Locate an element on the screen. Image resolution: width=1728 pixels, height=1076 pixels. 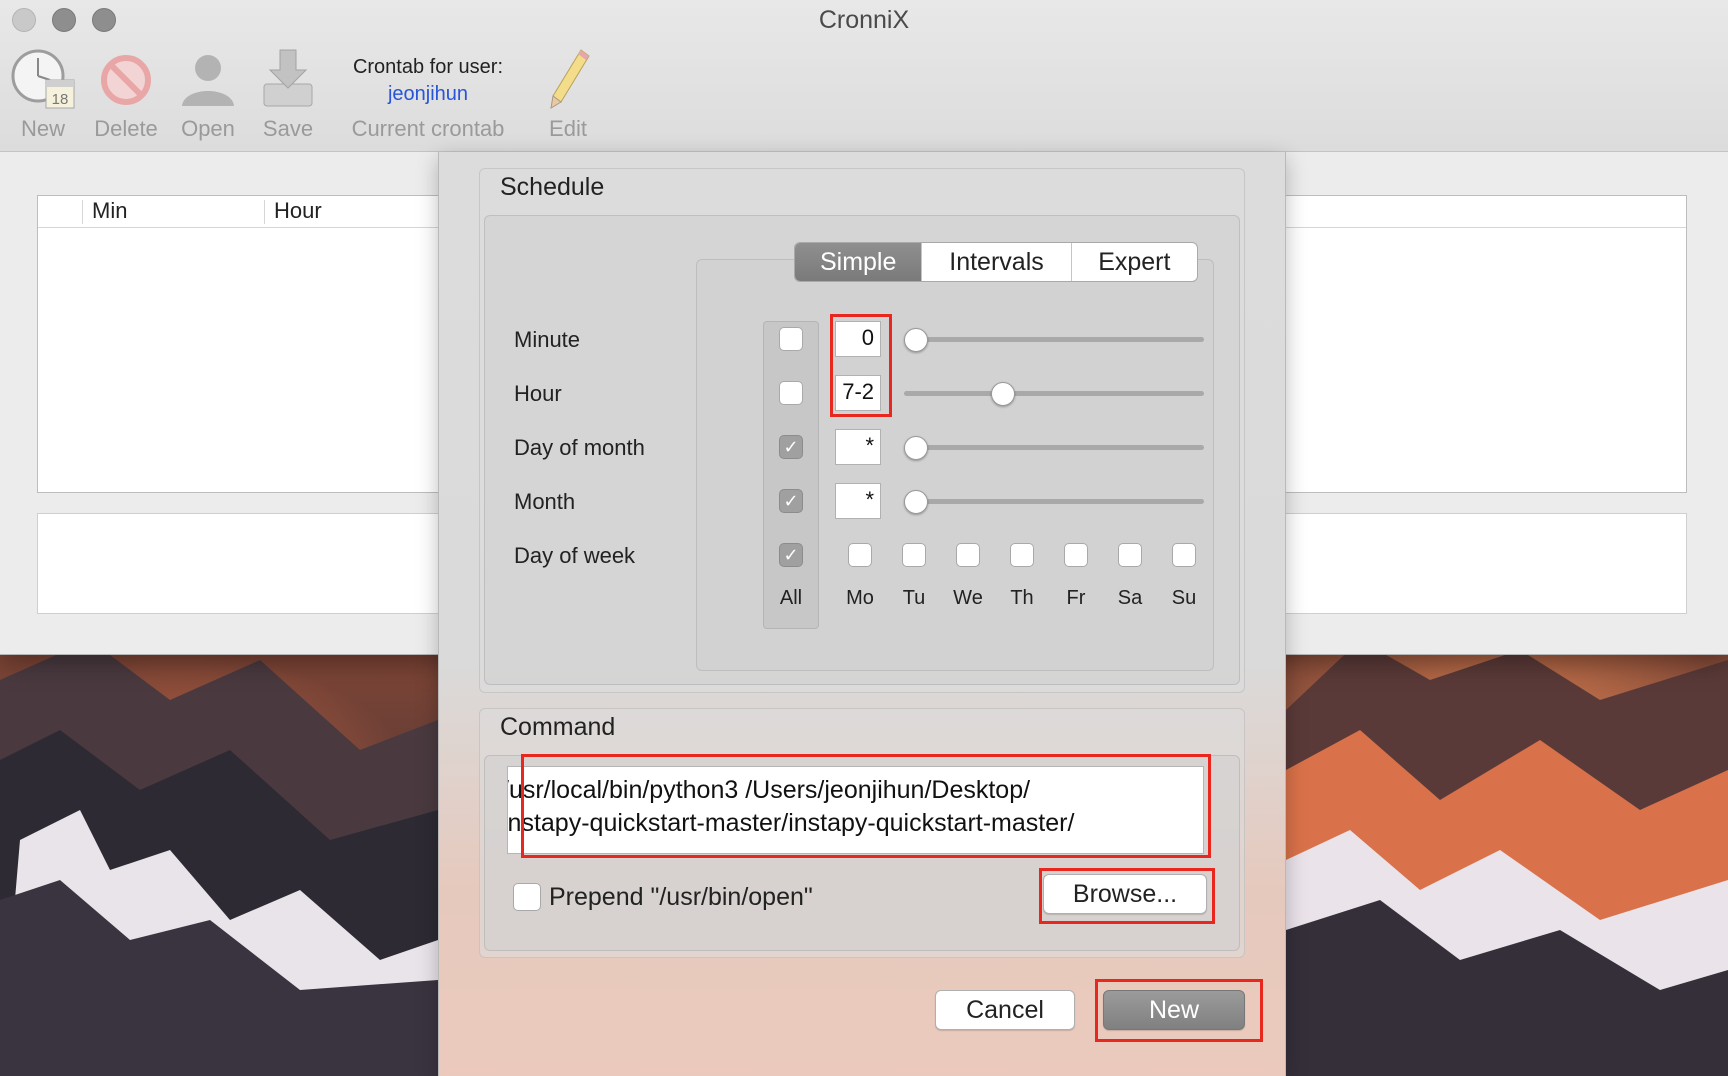
command-title: Command is located at coordinates (558, 727).